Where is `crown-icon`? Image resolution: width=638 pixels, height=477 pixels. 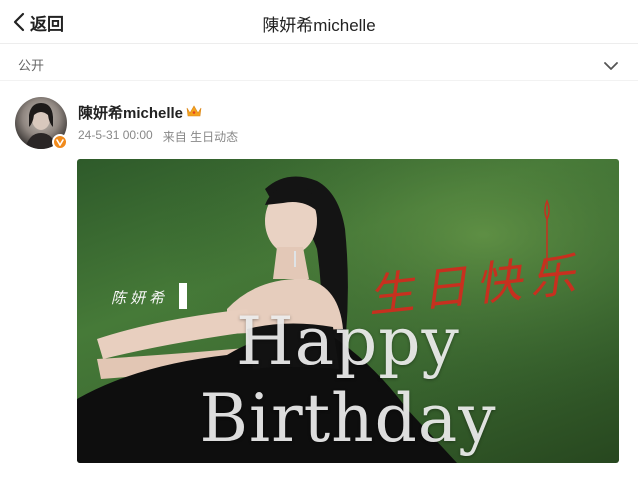 crown-icon is located at coordinates (194, 113).